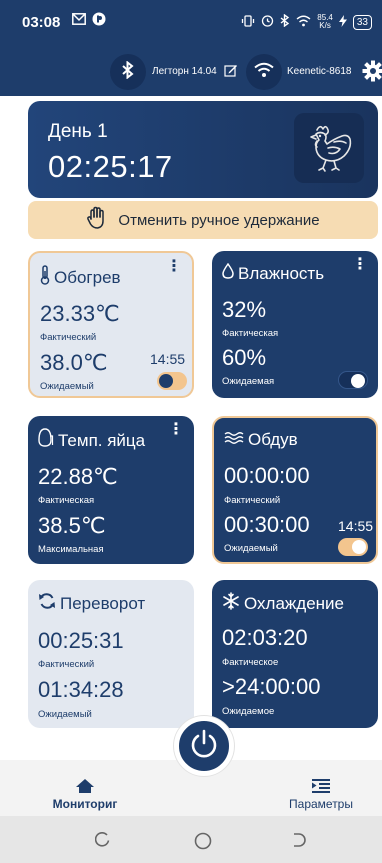 This screenshot has width=382, height=863. What do you see at coordinates (244, 309) in the screenshot?
I see `humidity-actual-value: 32%` at bounding box center [244, 309].